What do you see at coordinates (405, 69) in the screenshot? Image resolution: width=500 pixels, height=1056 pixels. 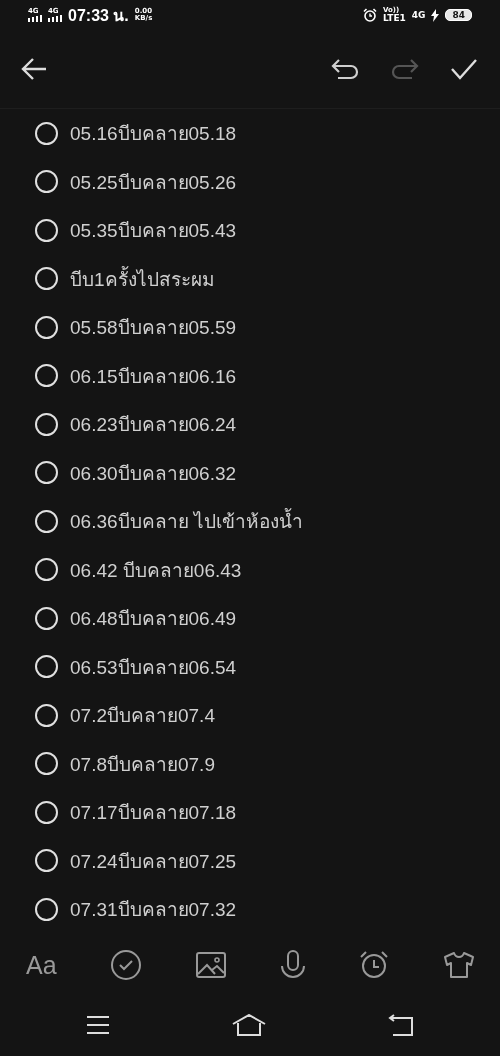 I see `redo-icon` at bounding box center [405, 69].